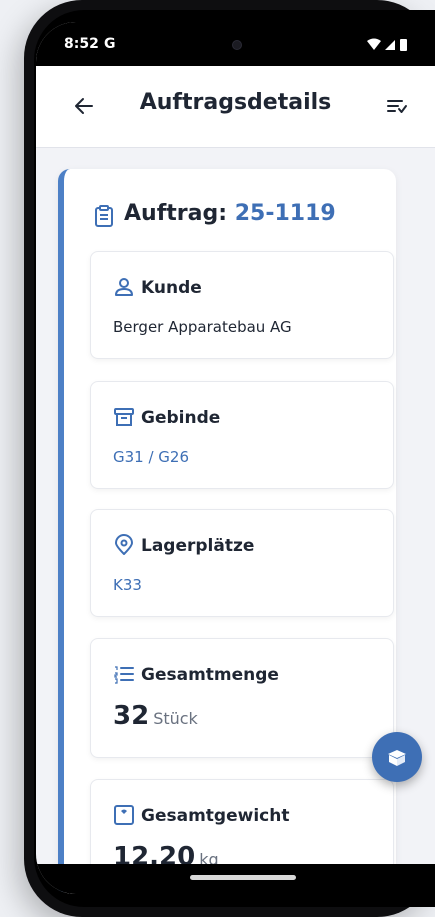 This screenshot has height=917, width=435. What do you see at coordinates (127, 585) in the screenshot?
I see `storage-locations-value: K33` at bounding box center [127, 585].